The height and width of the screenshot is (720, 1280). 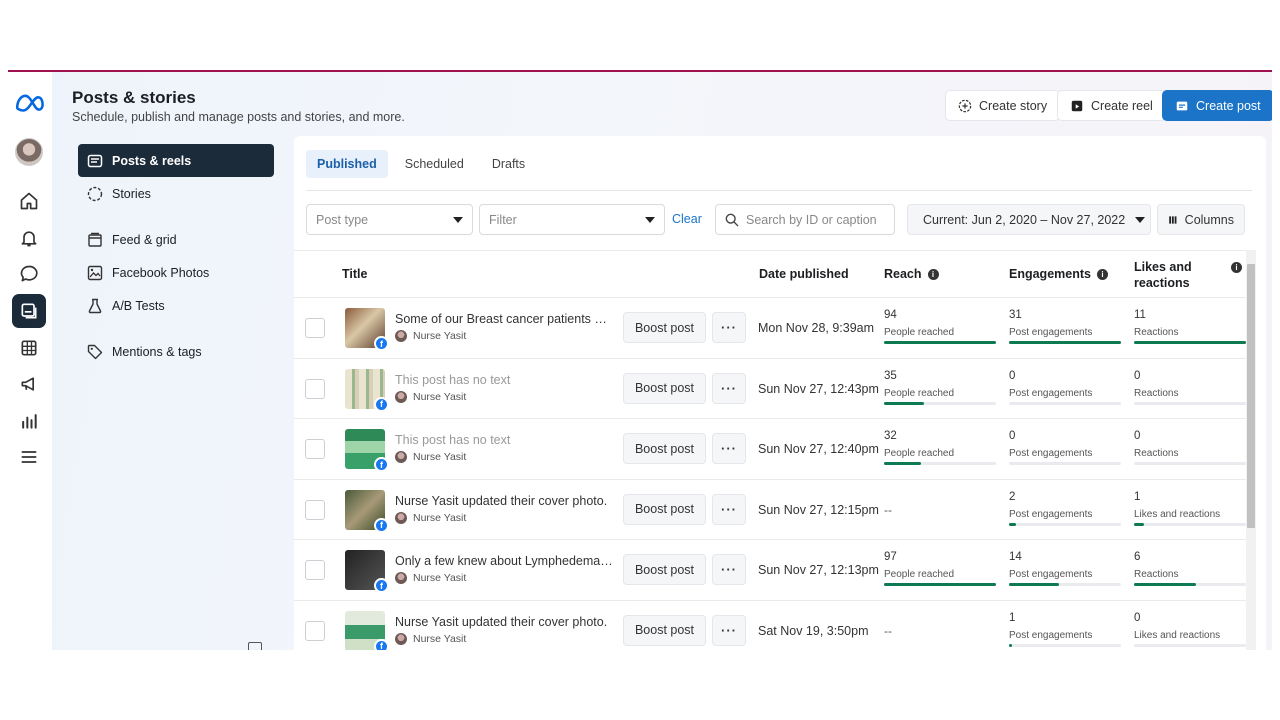 What do you see at coordinates (940, 585) in the screenshot?
I see `reach-bar` at bounding box center [940, 585].